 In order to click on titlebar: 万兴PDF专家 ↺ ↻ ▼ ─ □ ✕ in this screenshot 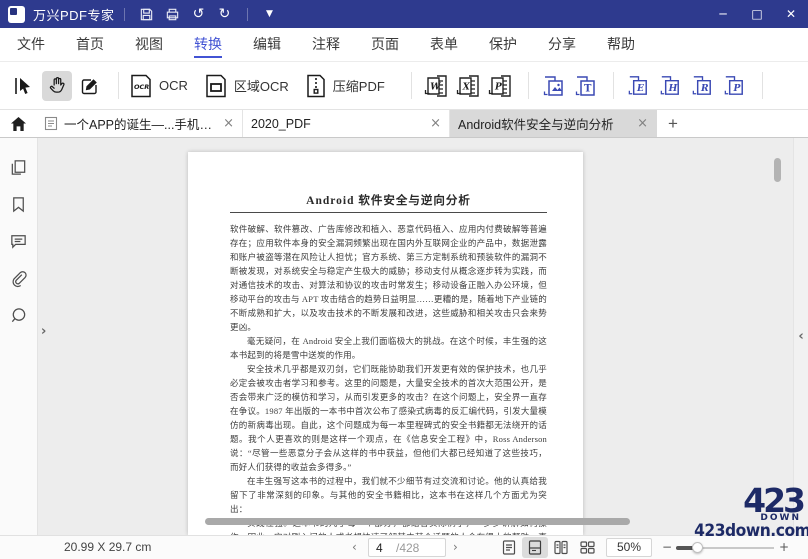, I will do `click(404, 14)`.